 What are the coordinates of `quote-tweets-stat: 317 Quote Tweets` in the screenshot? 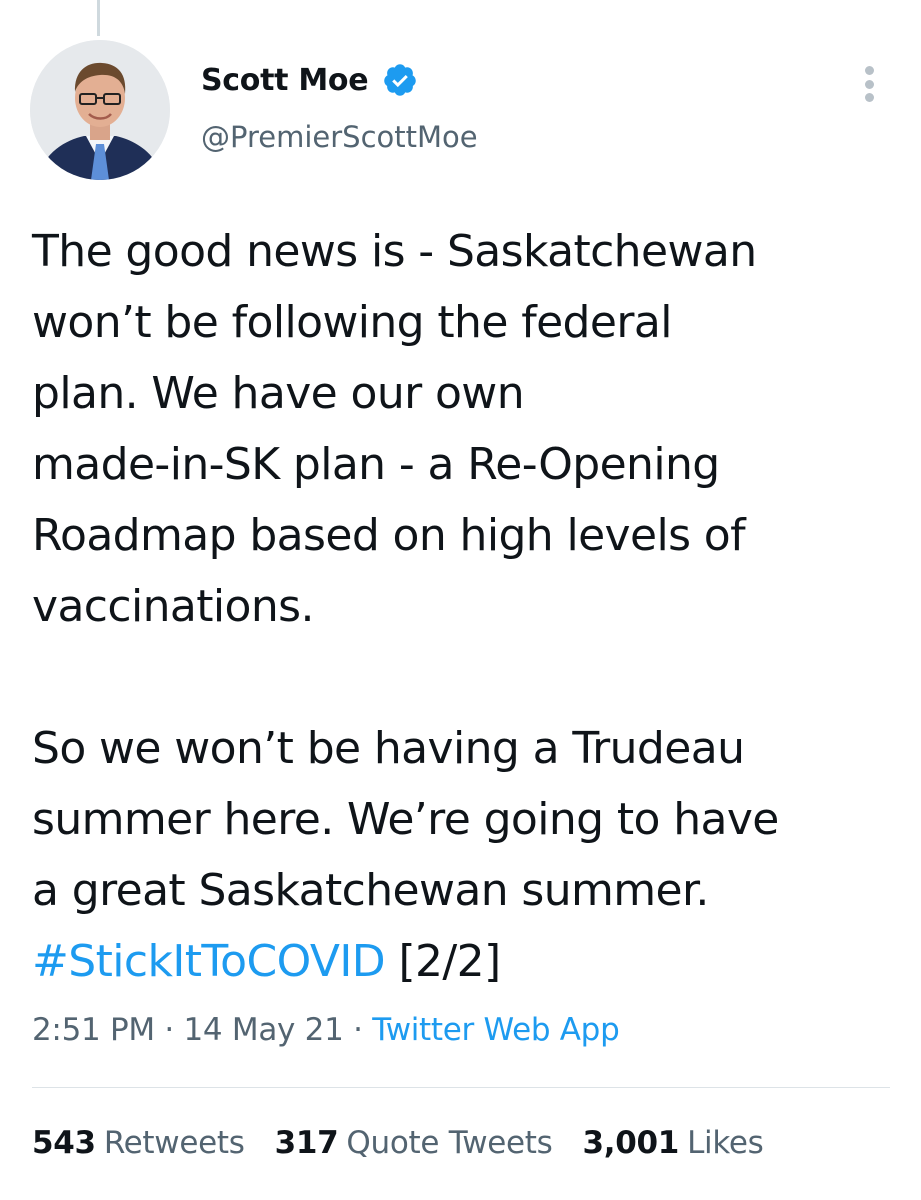 It's located at (414, 1143).